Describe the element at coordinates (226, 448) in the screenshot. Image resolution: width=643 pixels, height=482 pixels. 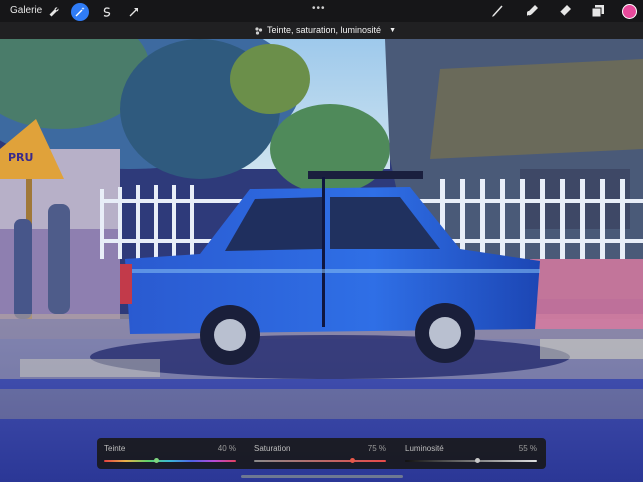
I see `hue-value: 40 %` at that location.